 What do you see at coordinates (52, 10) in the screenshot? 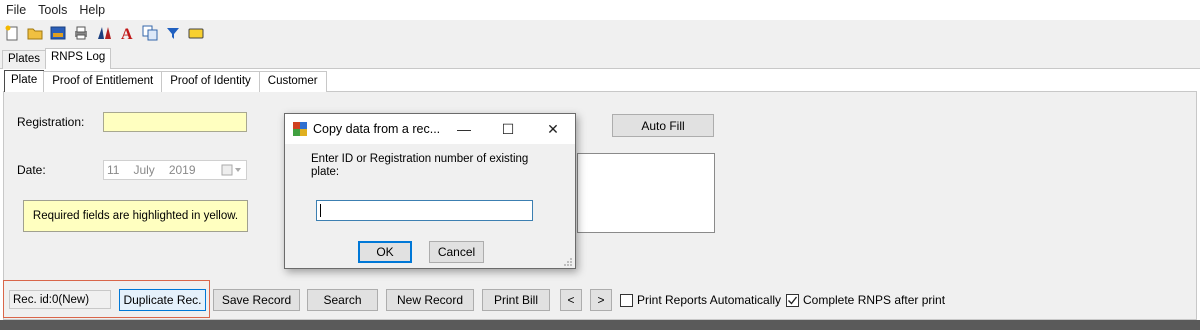
I see `menu-tools: Tools` at bounding box center [52, 10].